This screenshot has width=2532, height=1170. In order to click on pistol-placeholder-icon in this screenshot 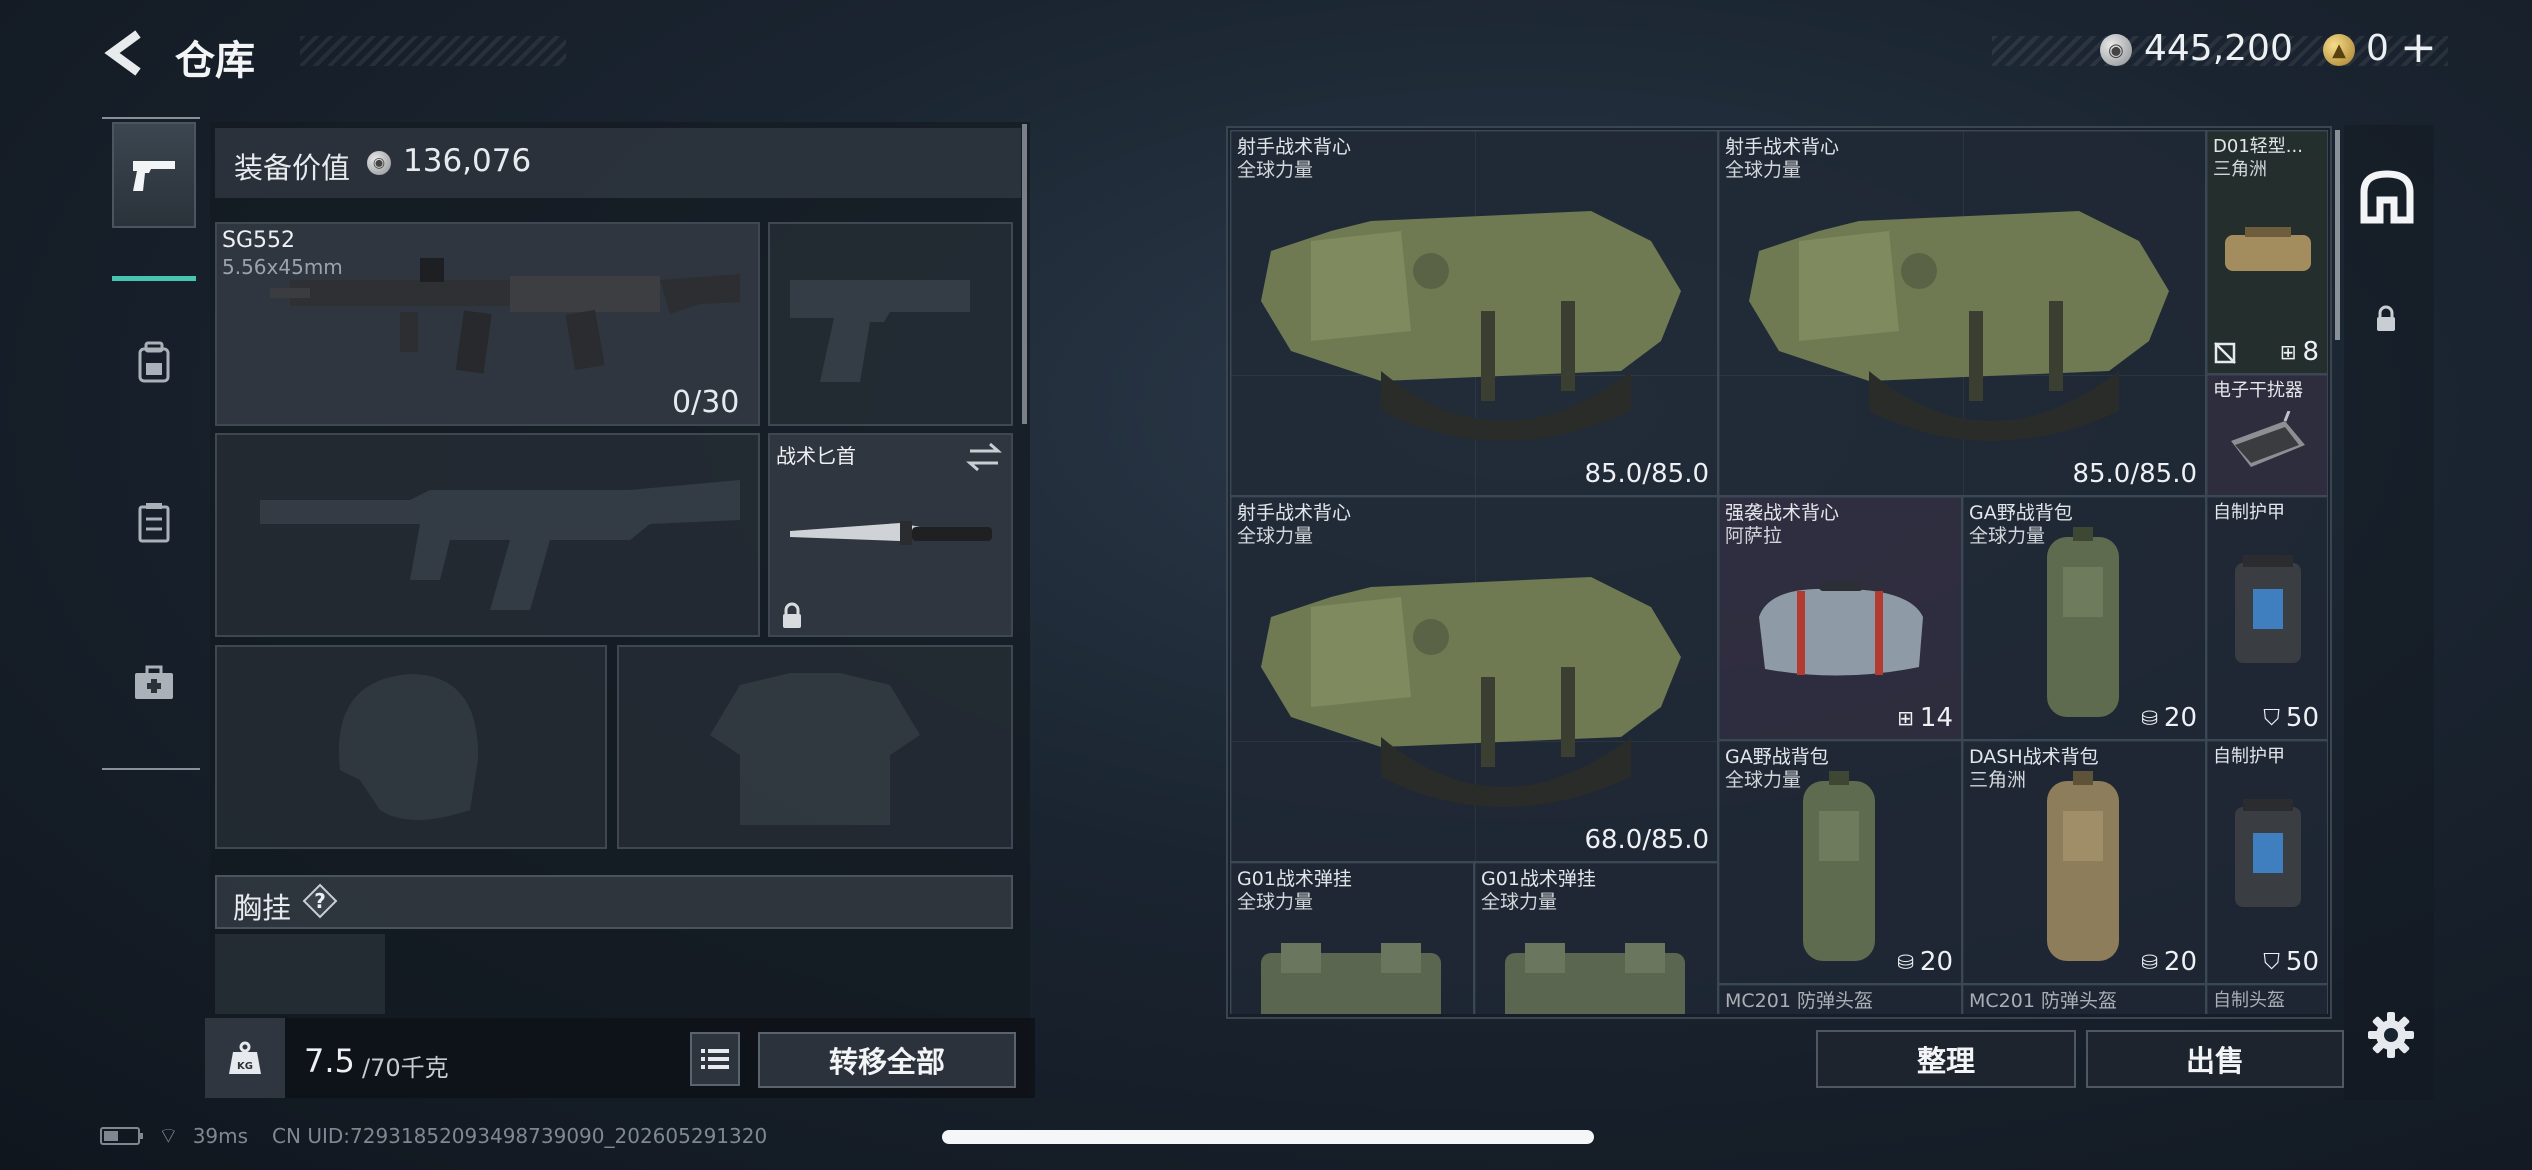, I will do `click(880, 331)`.